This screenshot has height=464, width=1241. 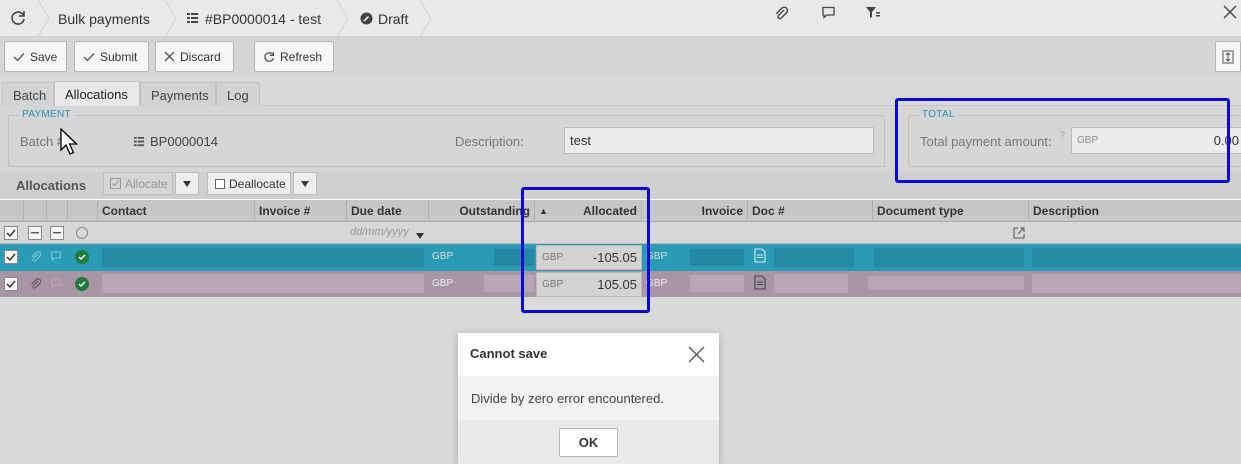 What do you see at coordinates (46, 114) in the screenshot?
I see `payment-legend: PAYMENT` at bounding box center [46, 114].